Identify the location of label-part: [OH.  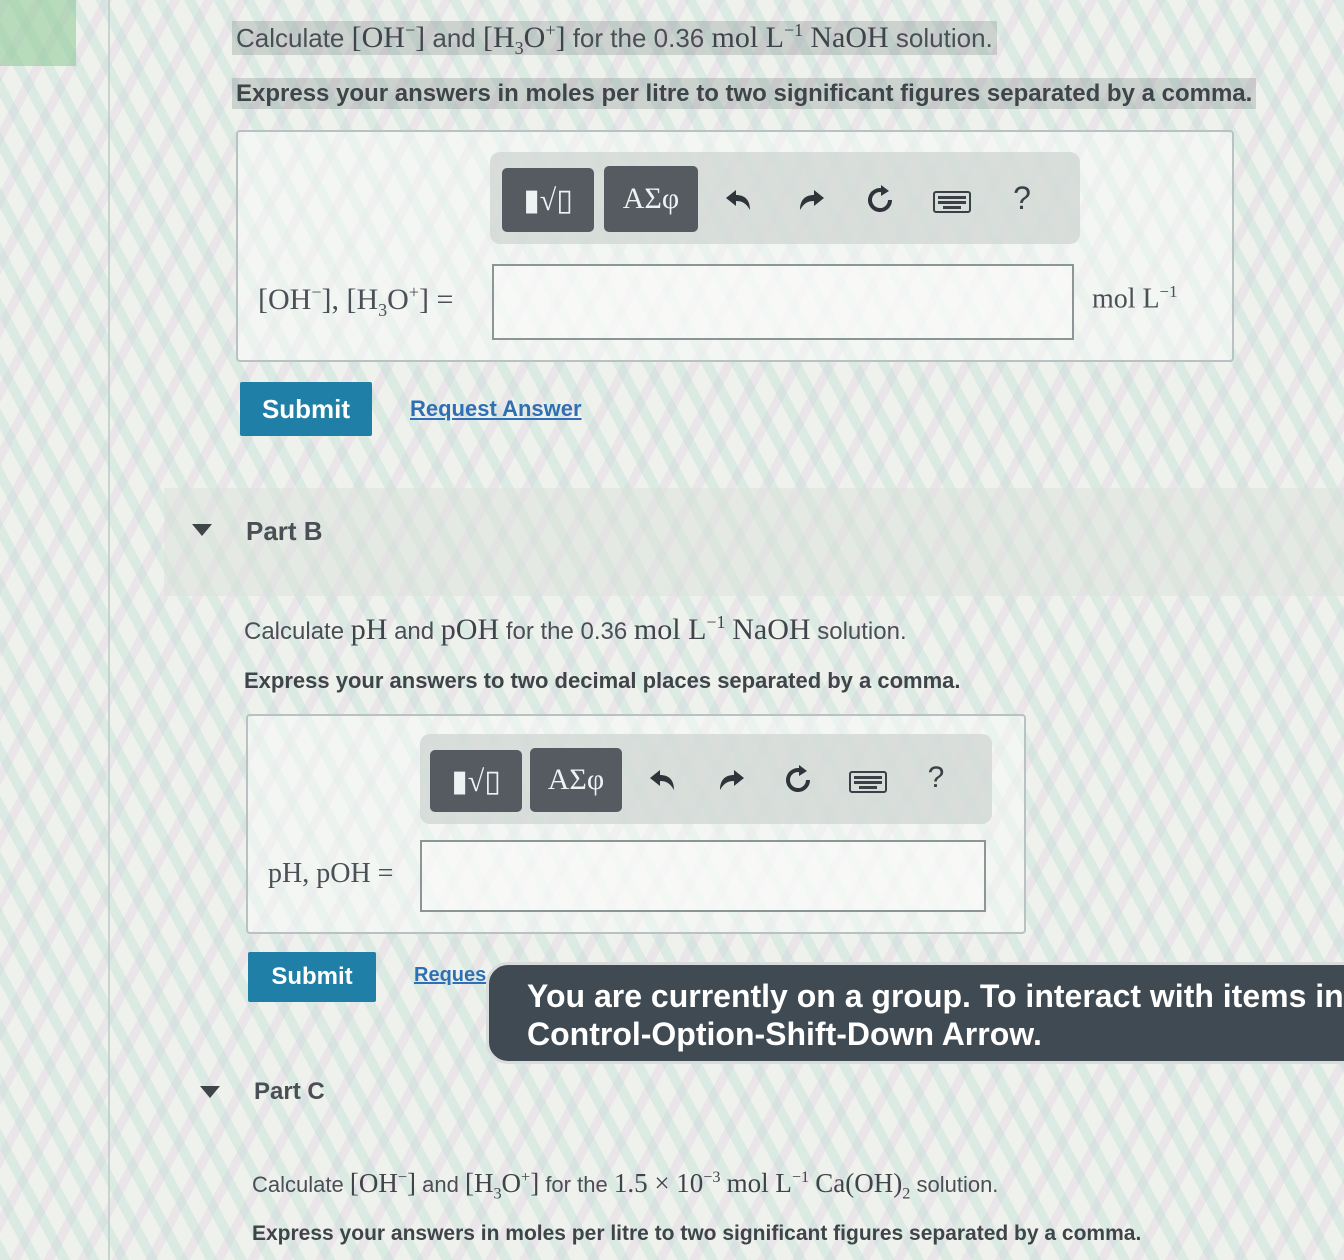
(285, 299).